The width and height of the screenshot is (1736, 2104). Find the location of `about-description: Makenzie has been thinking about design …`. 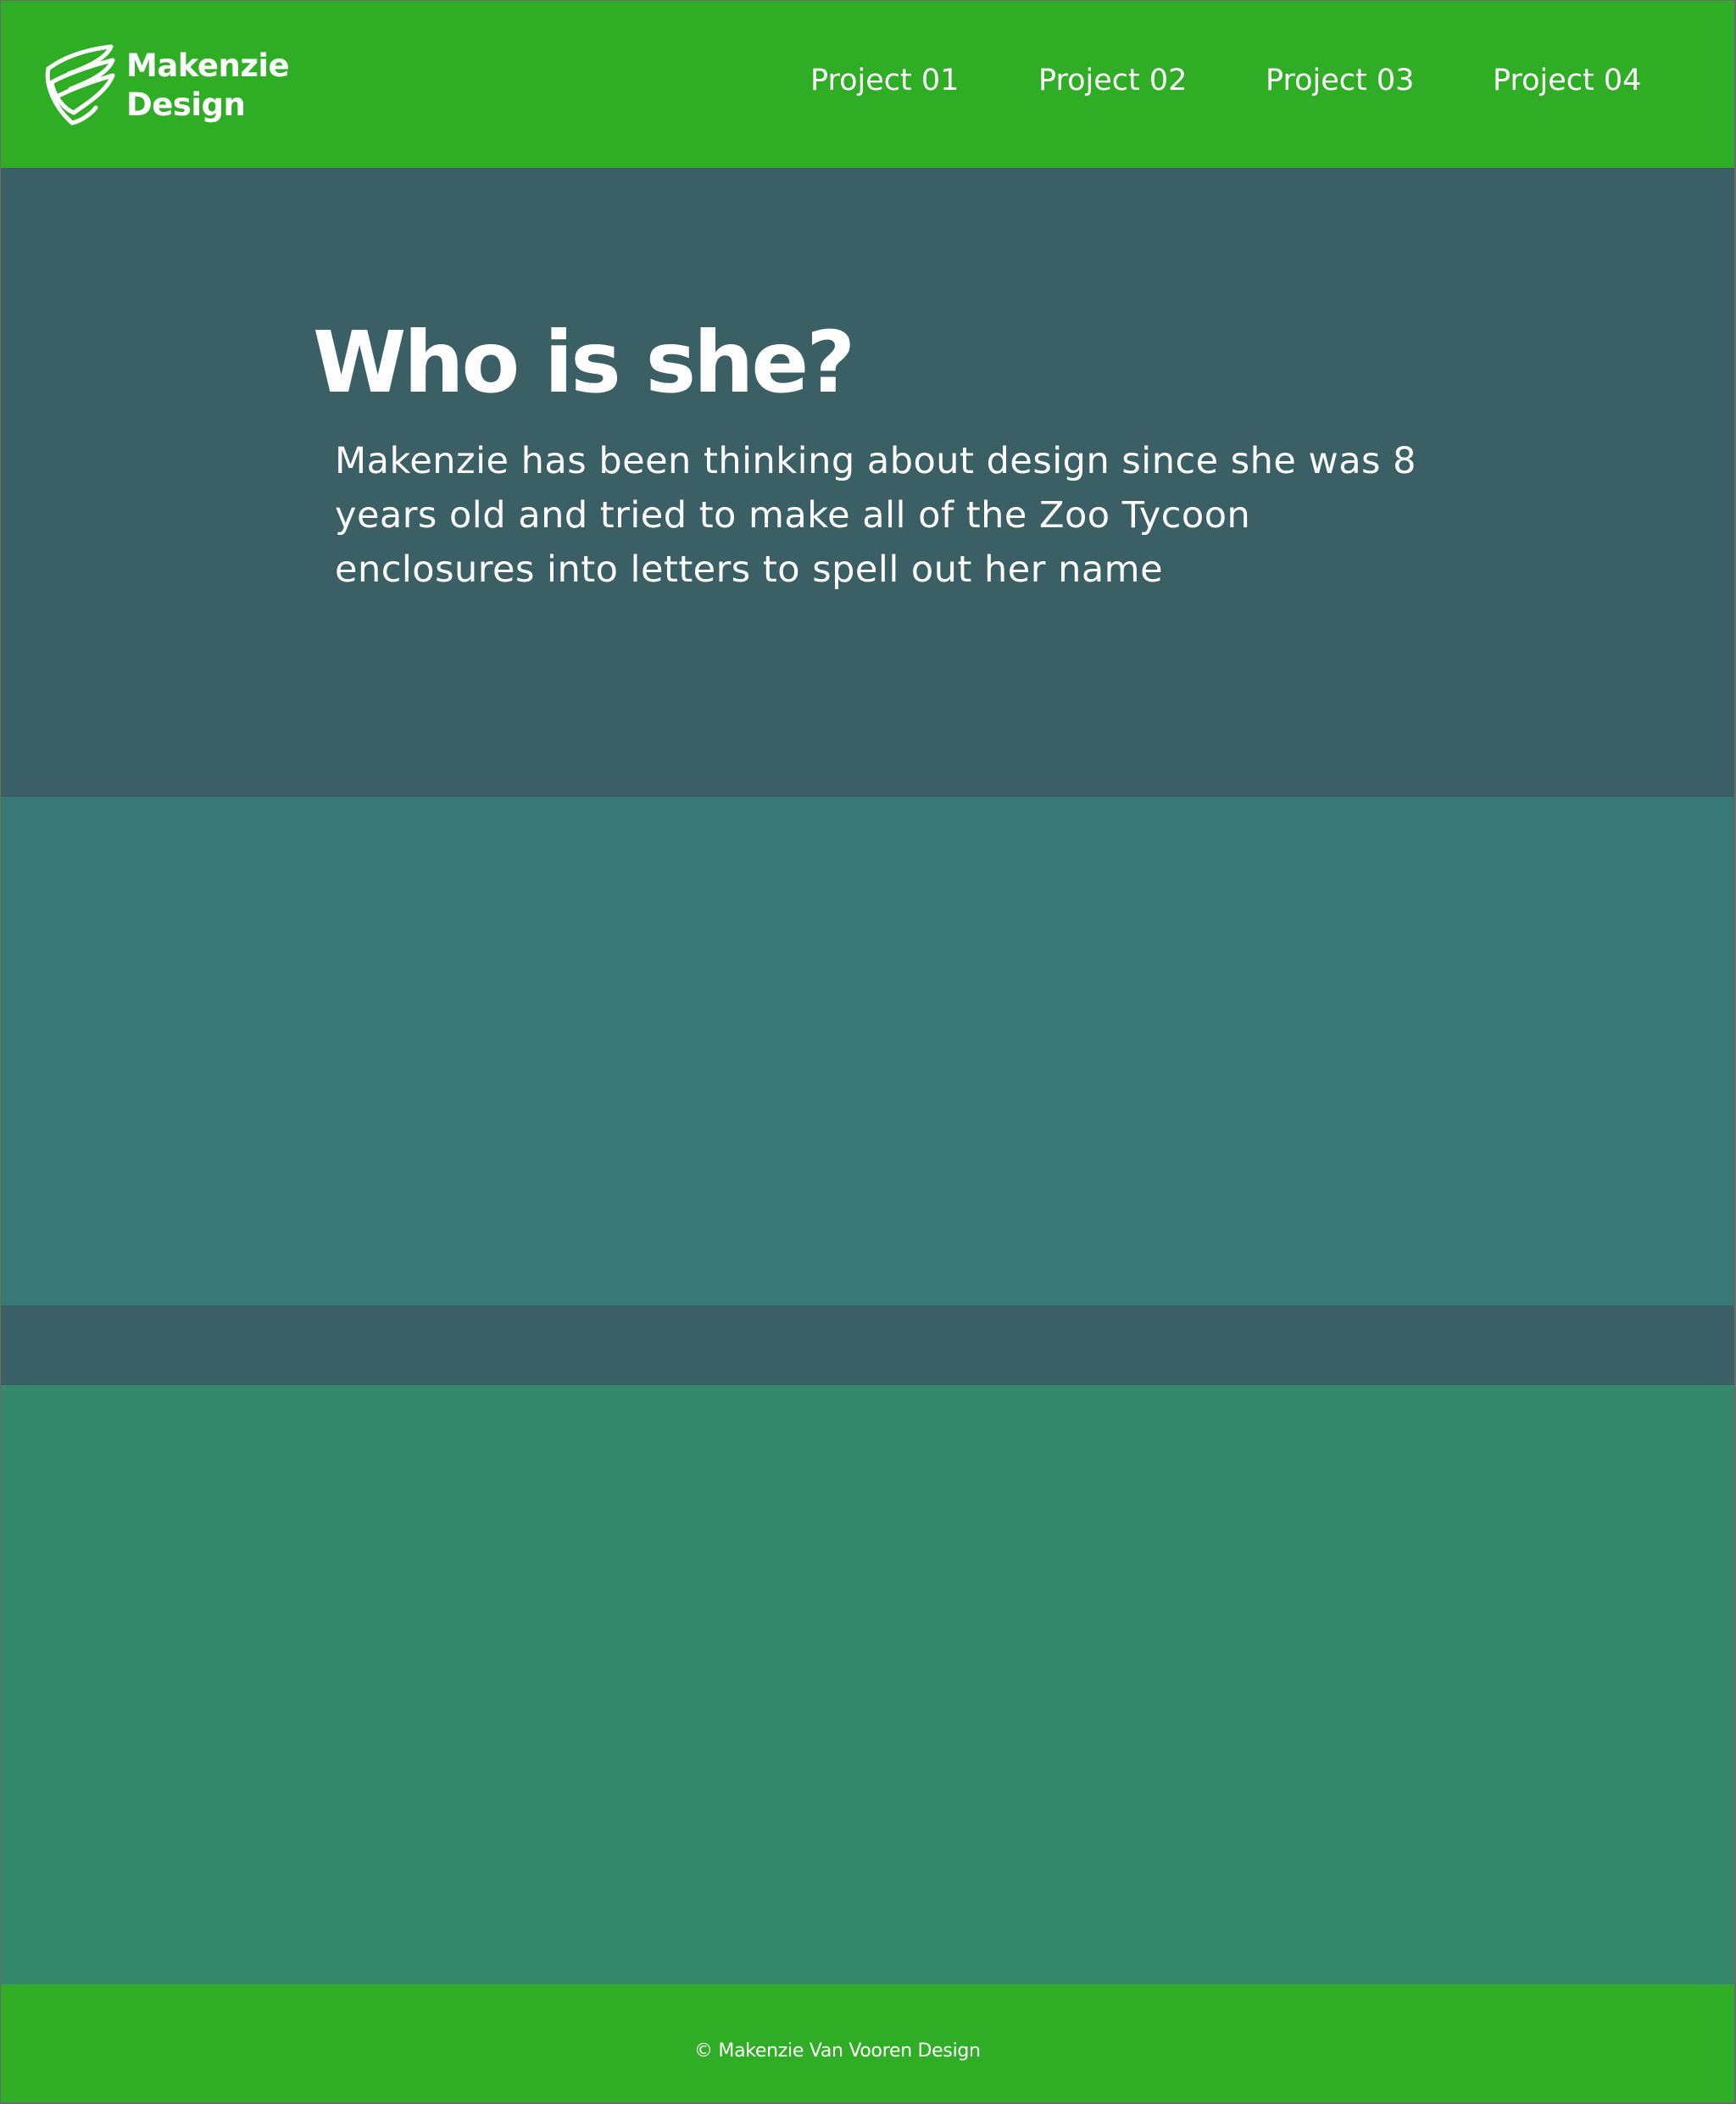

about-description: Makenzie has been thinking about design … is located at coordinates (875, 515).